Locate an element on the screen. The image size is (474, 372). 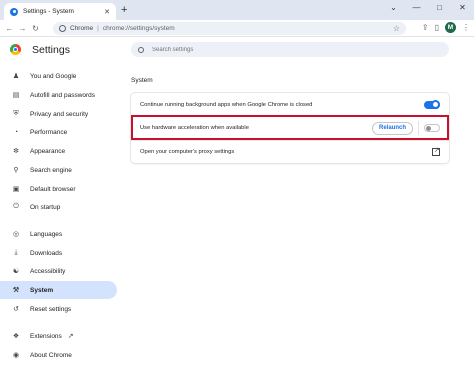
settings-search is located at coordinates (290, 49).